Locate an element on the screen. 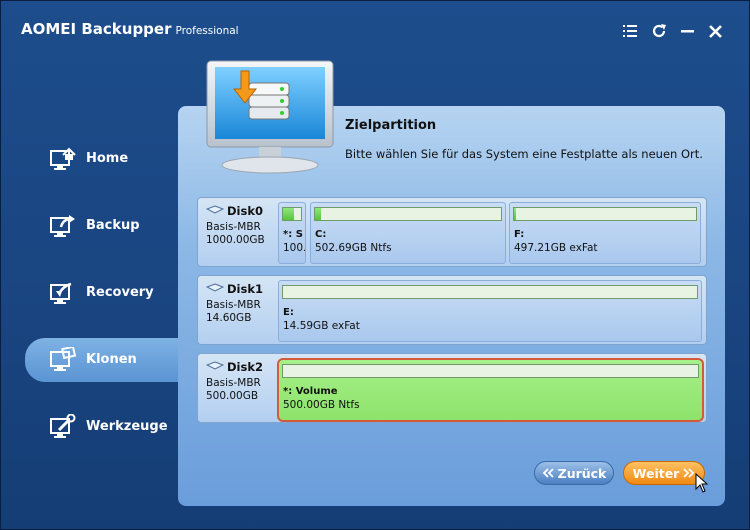  partition-0-2: F: 497.21GB exFat is located at coordinates (605, 233).